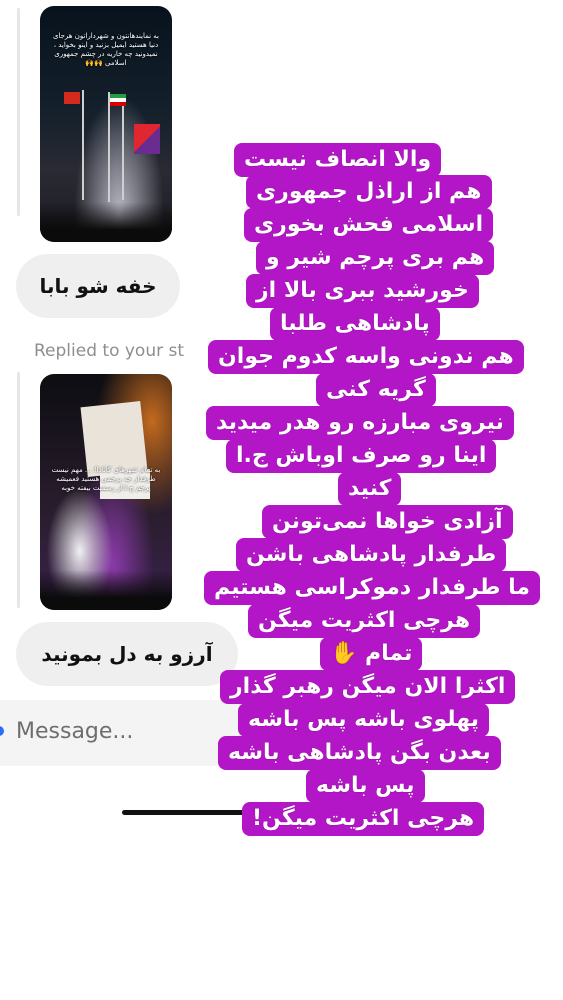 This screenshot has height=1000, width=563. I want to click on overlay-line: هرچی اکثریت میگن!, so click(363, 819).